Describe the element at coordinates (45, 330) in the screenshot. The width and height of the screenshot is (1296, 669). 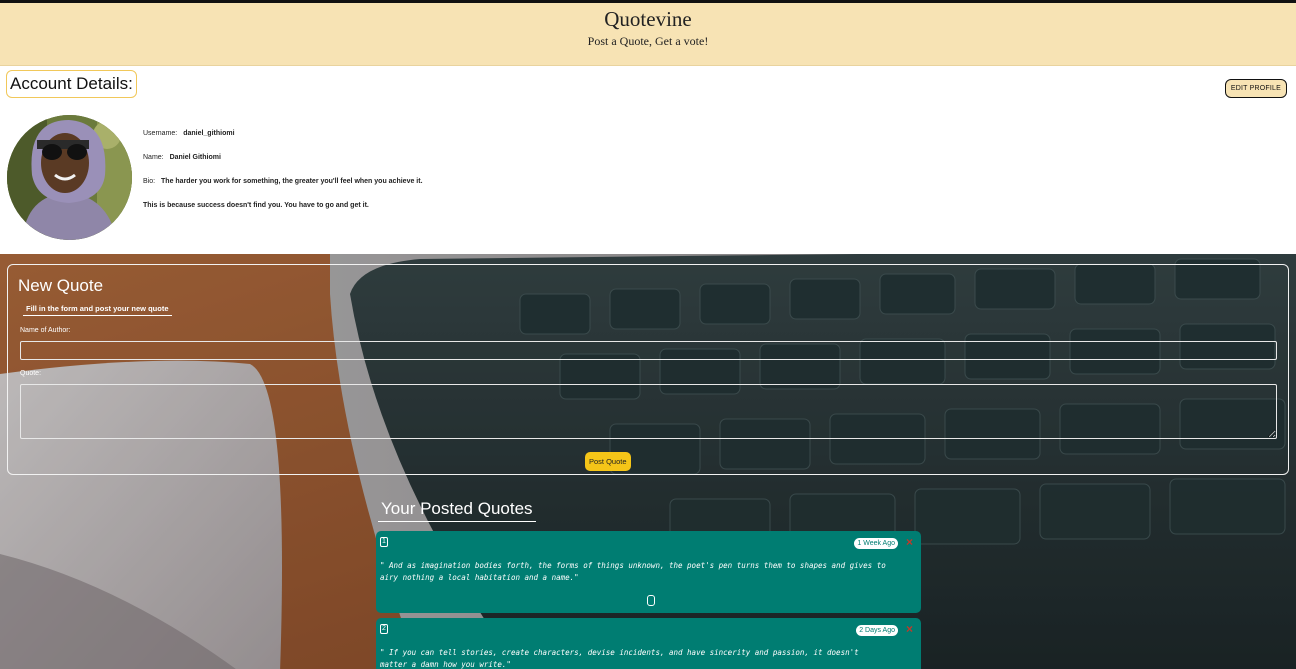
I see `author-label: Name of Author:` at that location.